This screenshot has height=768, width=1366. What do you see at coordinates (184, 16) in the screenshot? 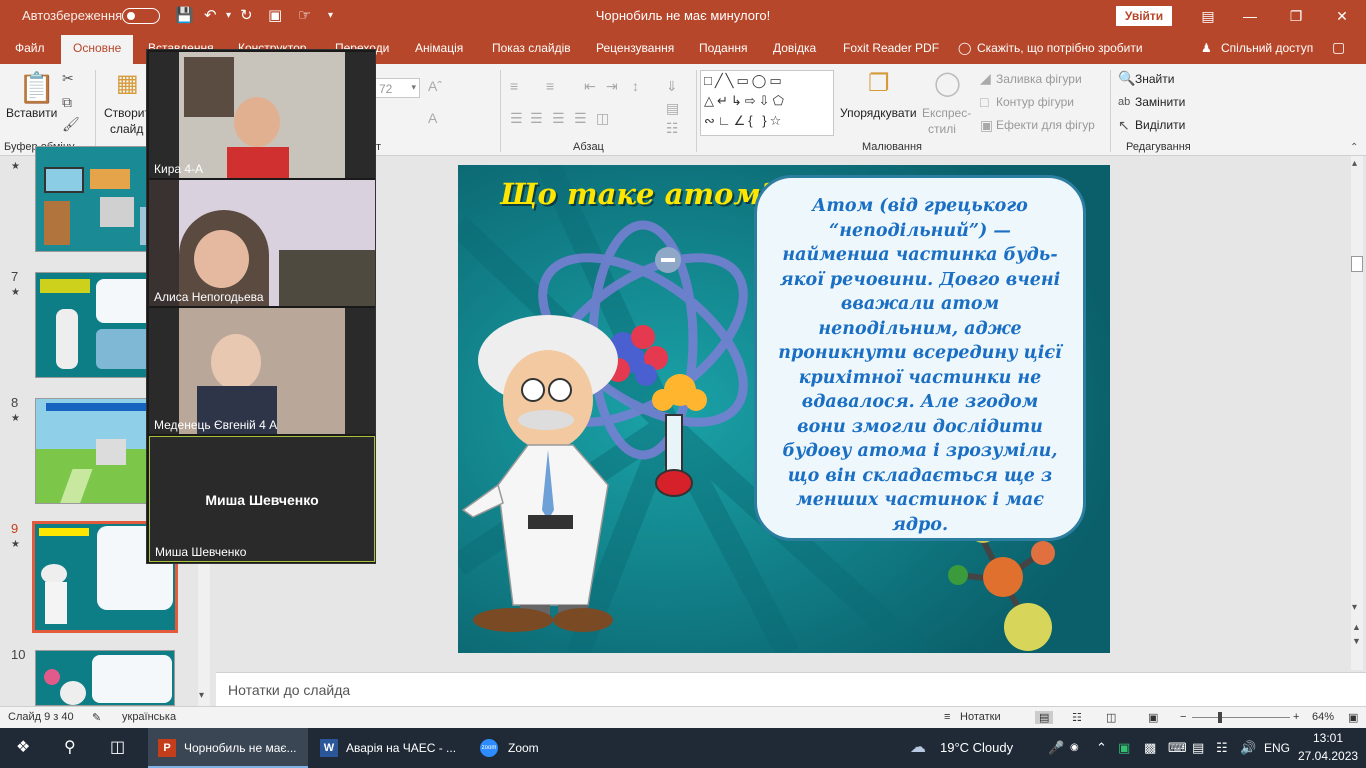
I see `save-icon: 💾` at bounding box center [184, 16].